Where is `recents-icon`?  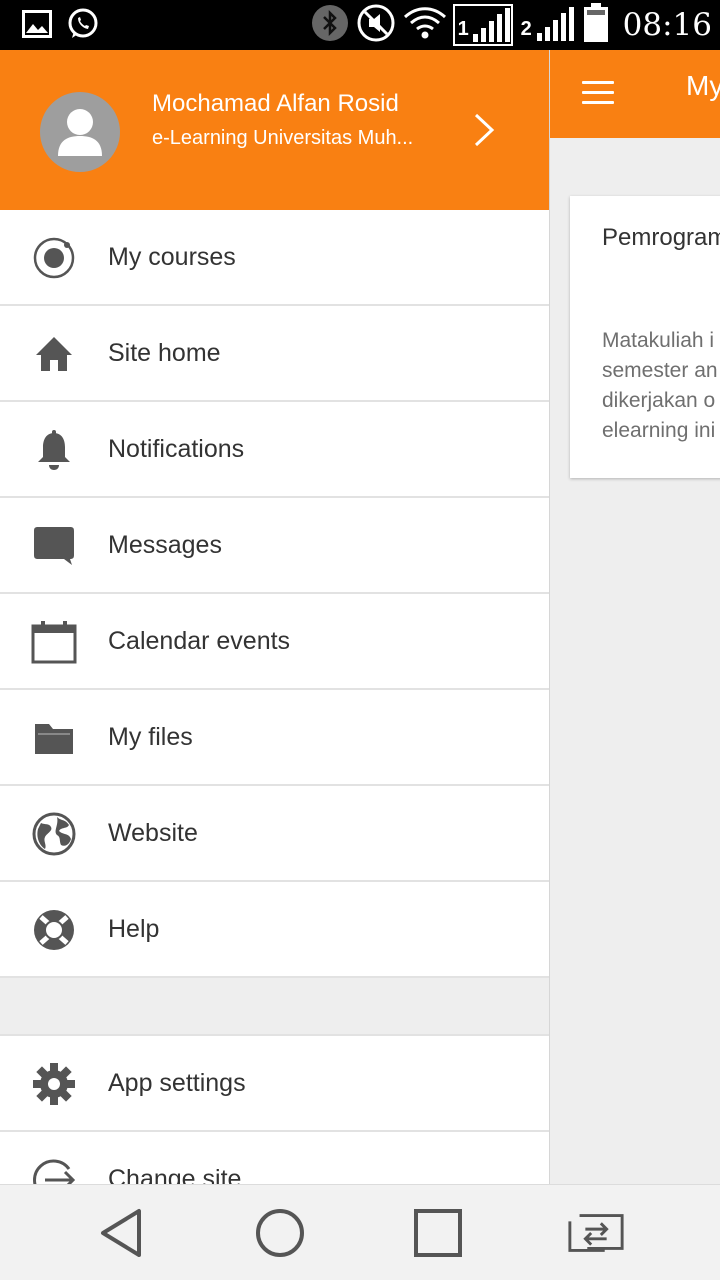
recents-icon is located at coordinates (438, 1233).